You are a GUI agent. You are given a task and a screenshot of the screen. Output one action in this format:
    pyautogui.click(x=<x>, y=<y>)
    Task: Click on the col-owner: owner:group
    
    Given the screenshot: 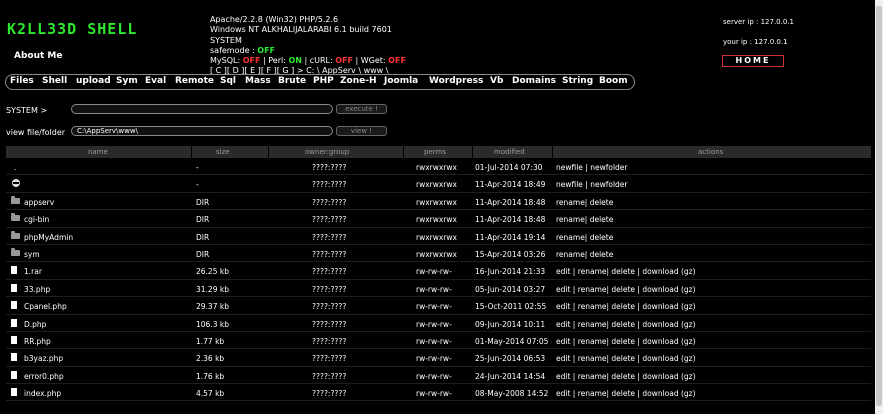 What is the action you would take?
    pyautogui.click(x=327, y=152)
    